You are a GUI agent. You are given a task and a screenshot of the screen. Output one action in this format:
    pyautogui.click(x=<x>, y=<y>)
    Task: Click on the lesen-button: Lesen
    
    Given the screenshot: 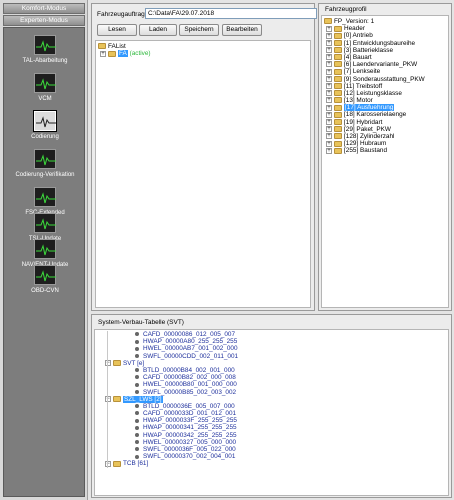 What is the action you would take?
    pyautogui.click(x=117, y=30)
    